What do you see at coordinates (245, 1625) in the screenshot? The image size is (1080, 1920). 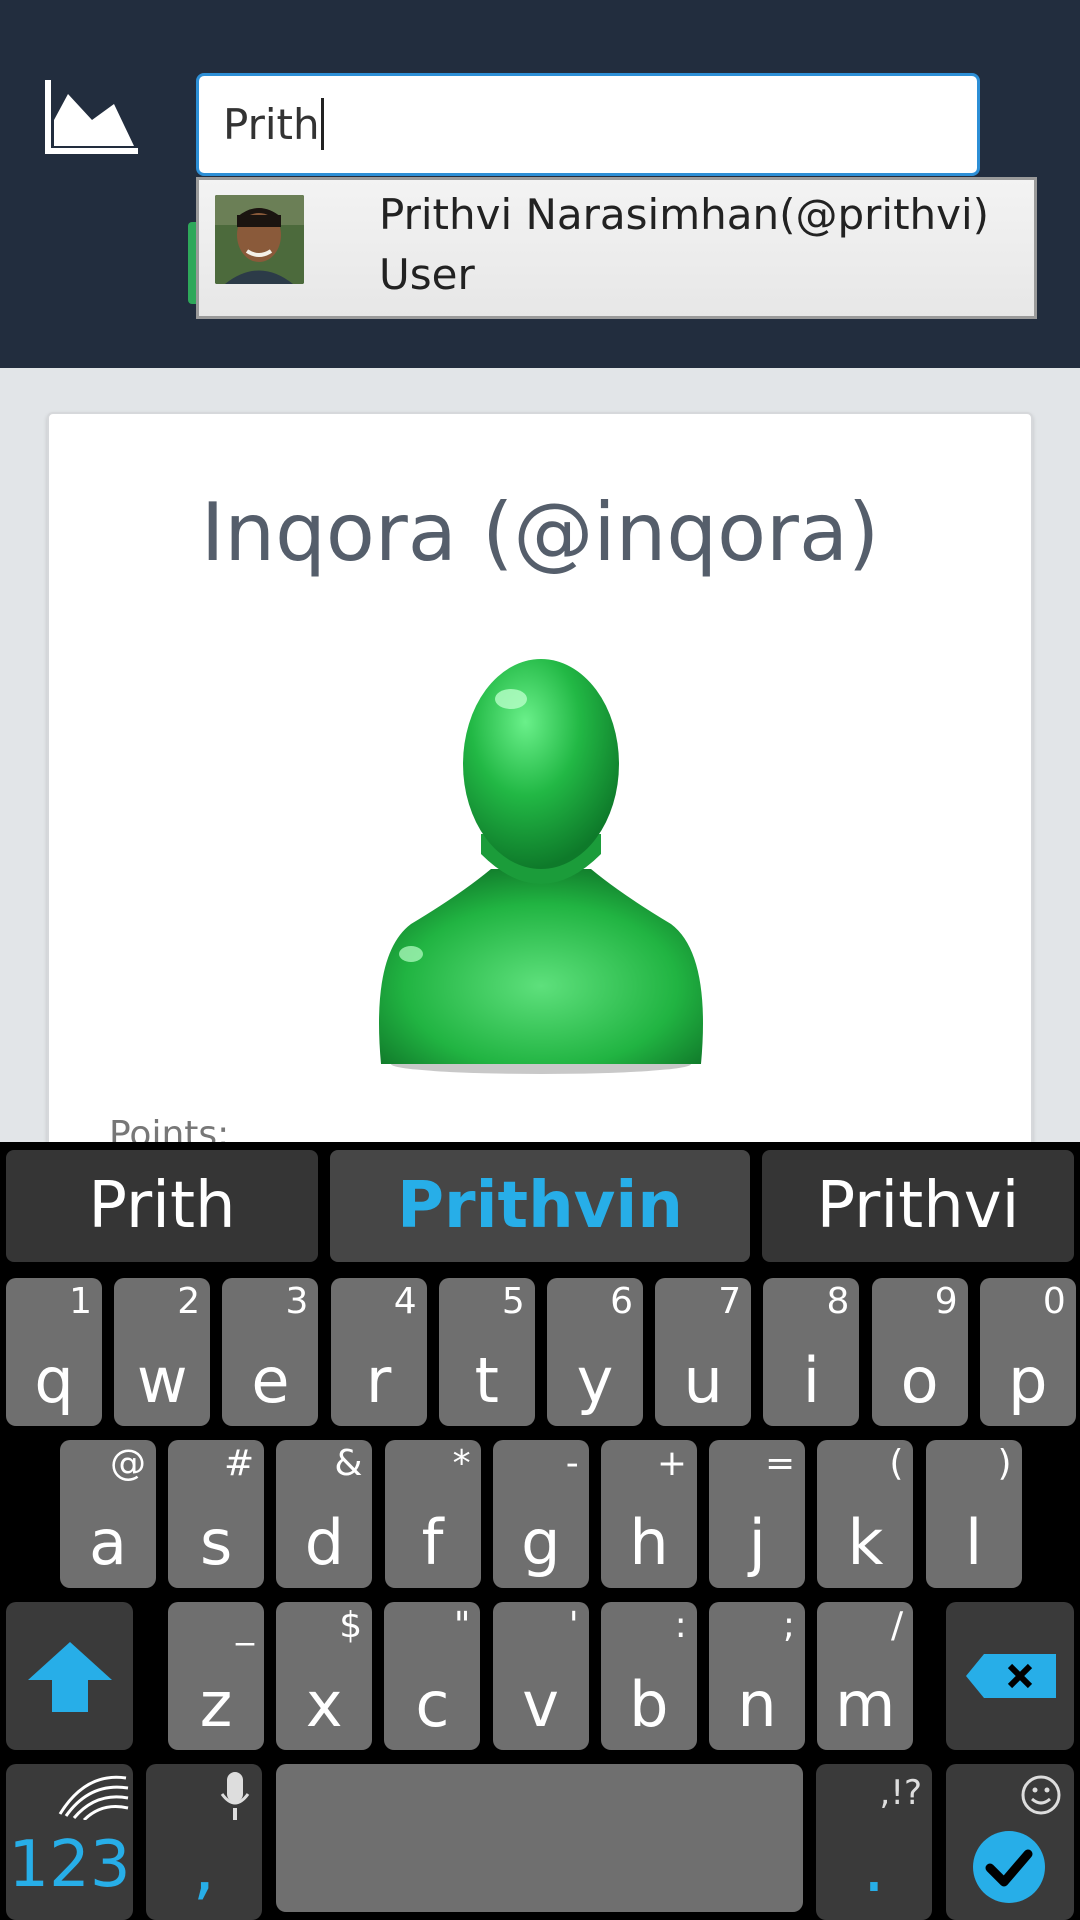 I see `key-z-secondary: _` at bounding box center [245, 1625].